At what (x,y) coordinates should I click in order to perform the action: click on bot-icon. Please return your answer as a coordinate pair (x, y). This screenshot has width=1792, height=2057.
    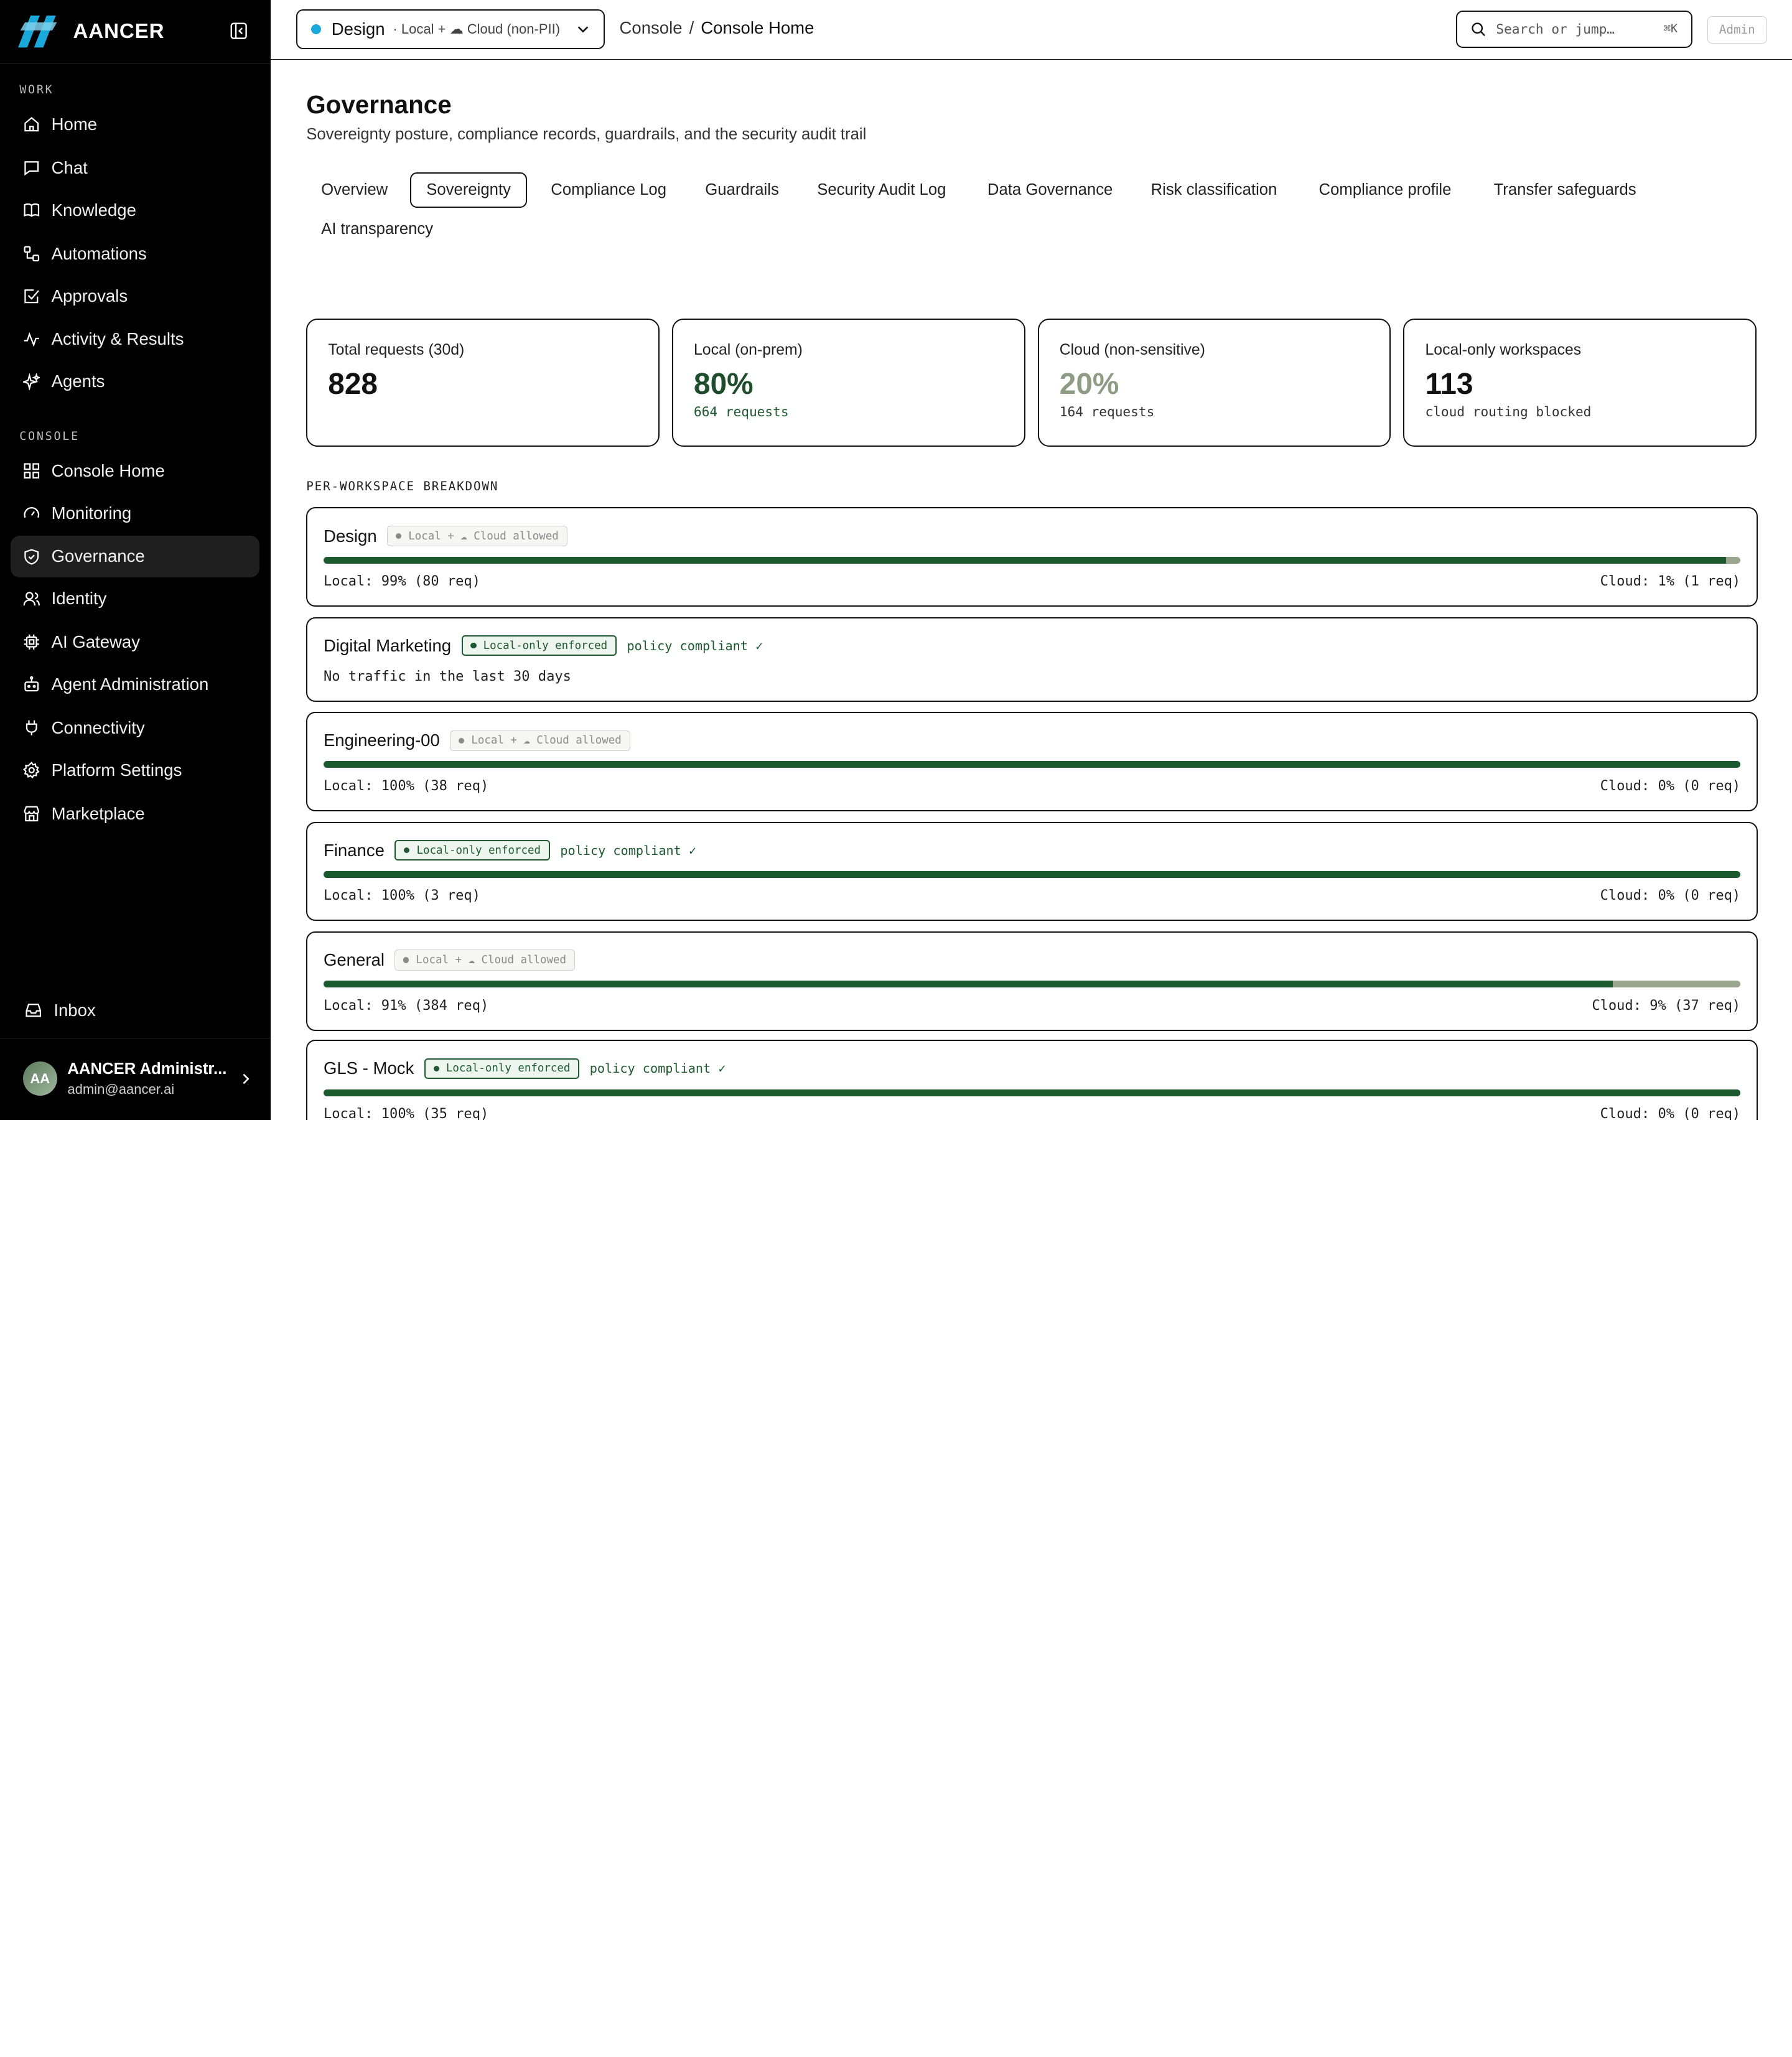
    Looking at the image, I should click on (31, 684).